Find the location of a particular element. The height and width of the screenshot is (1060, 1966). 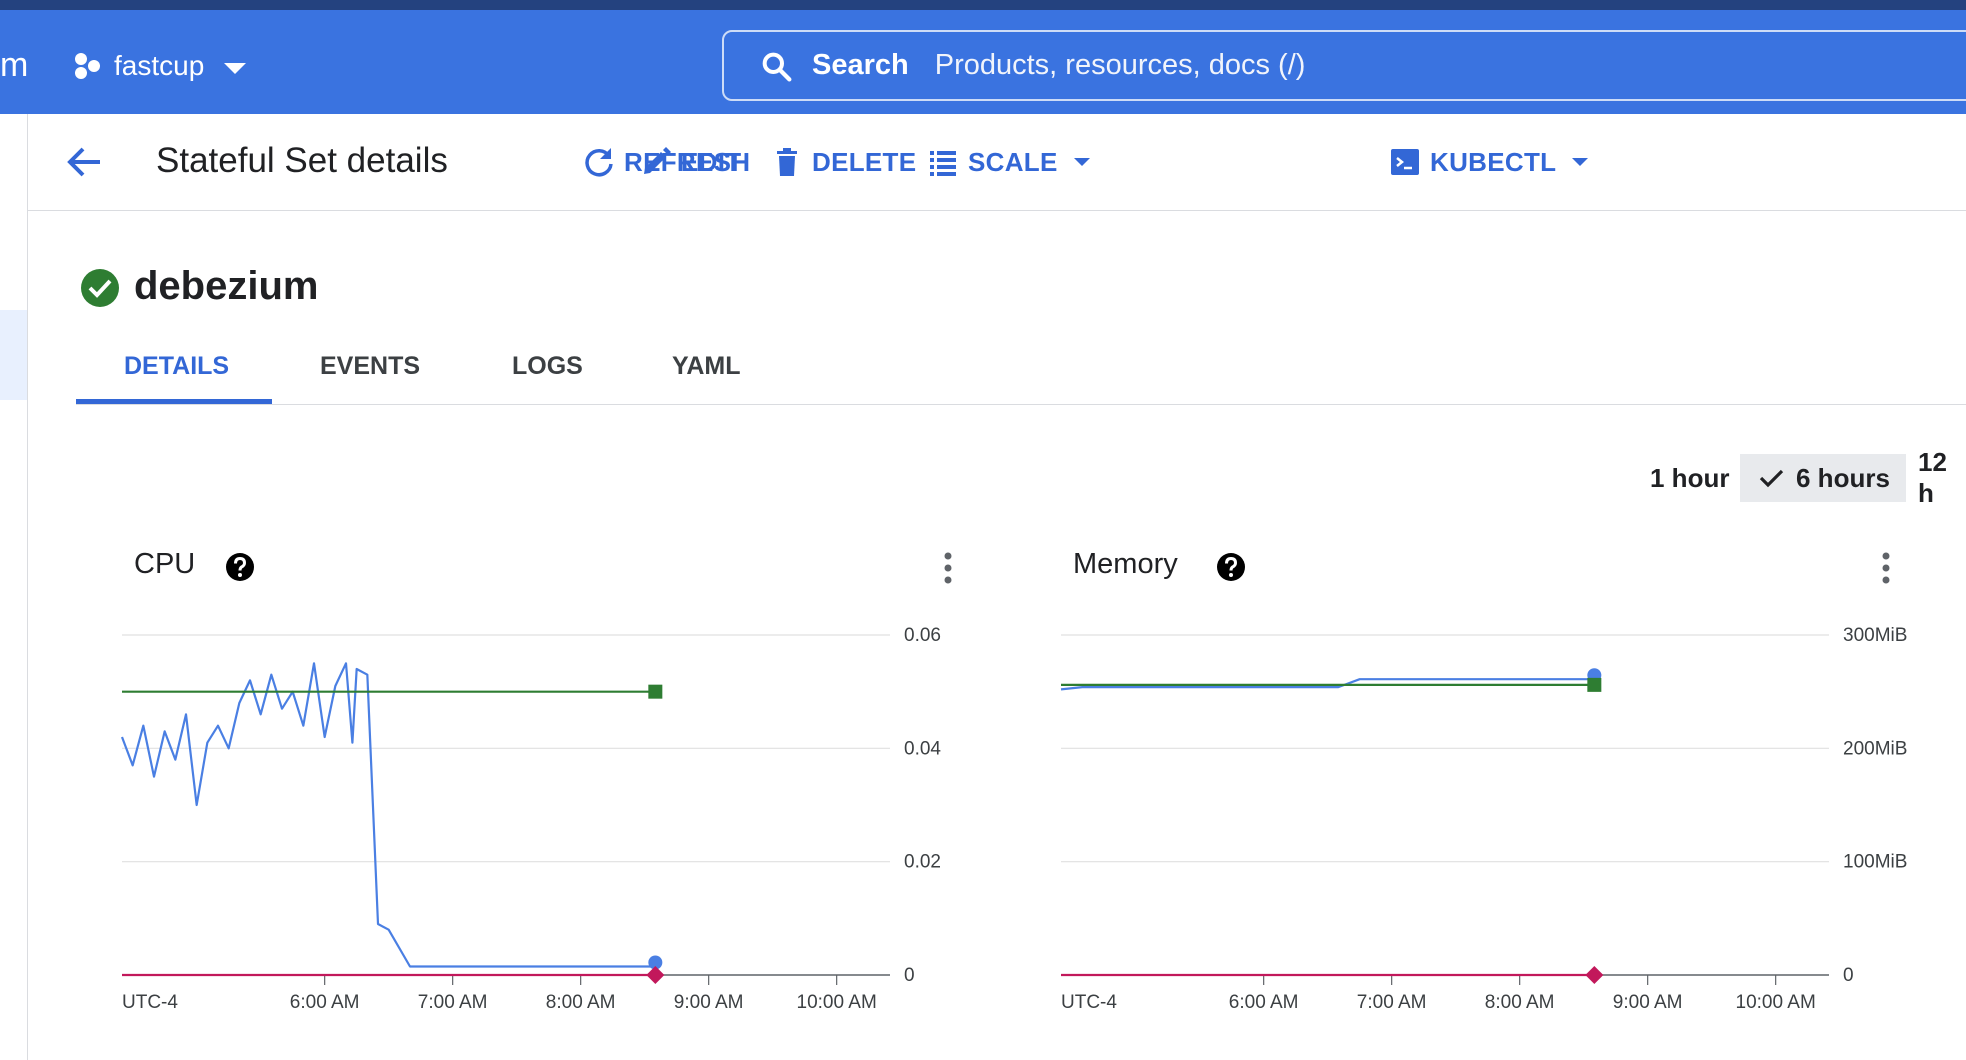

kubectl-menu-button: KUBECTL is located at coordinates (1488, 162).